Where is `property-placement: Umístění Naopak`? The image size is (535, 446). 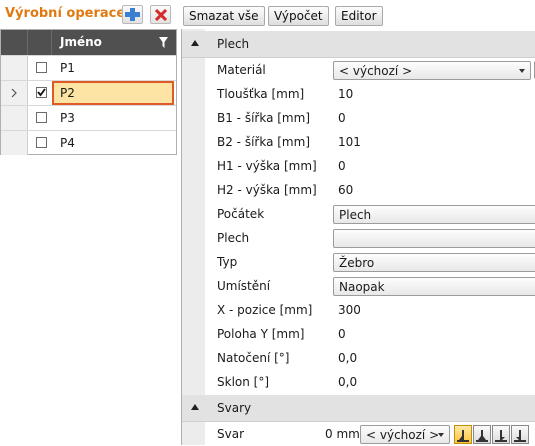 property-placement: Umístění Naopak is located at coordinates (370, 286).